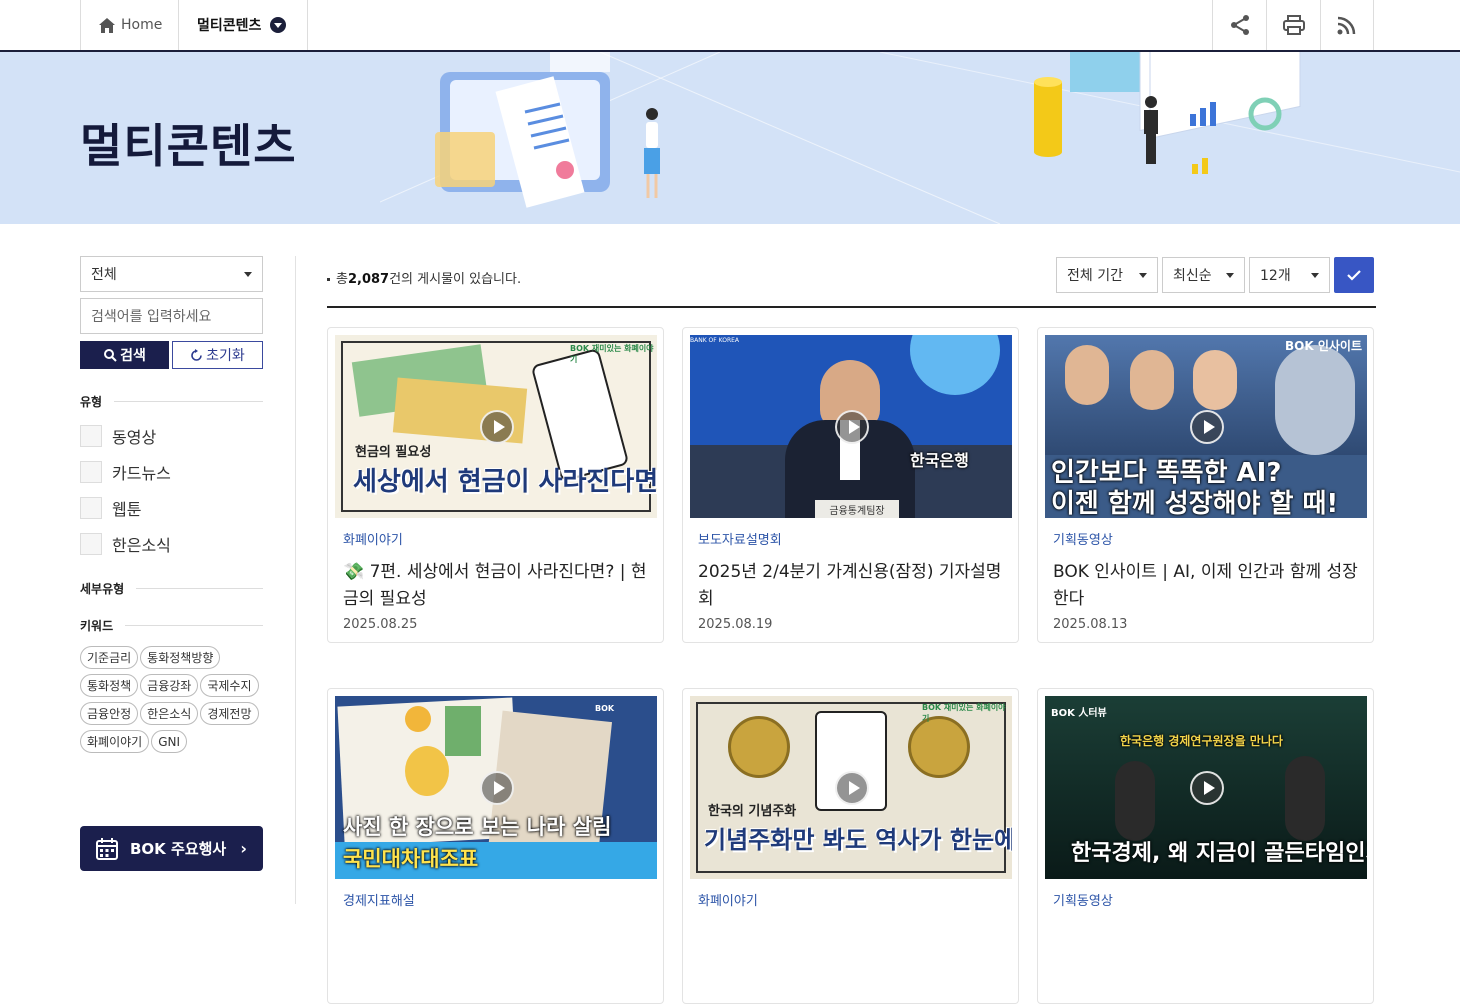 The image size is (1460, 1004). Describe the element at coordinates (229, 685) in the screenshot. I see `keyword-tag: 국제수지` at that location.